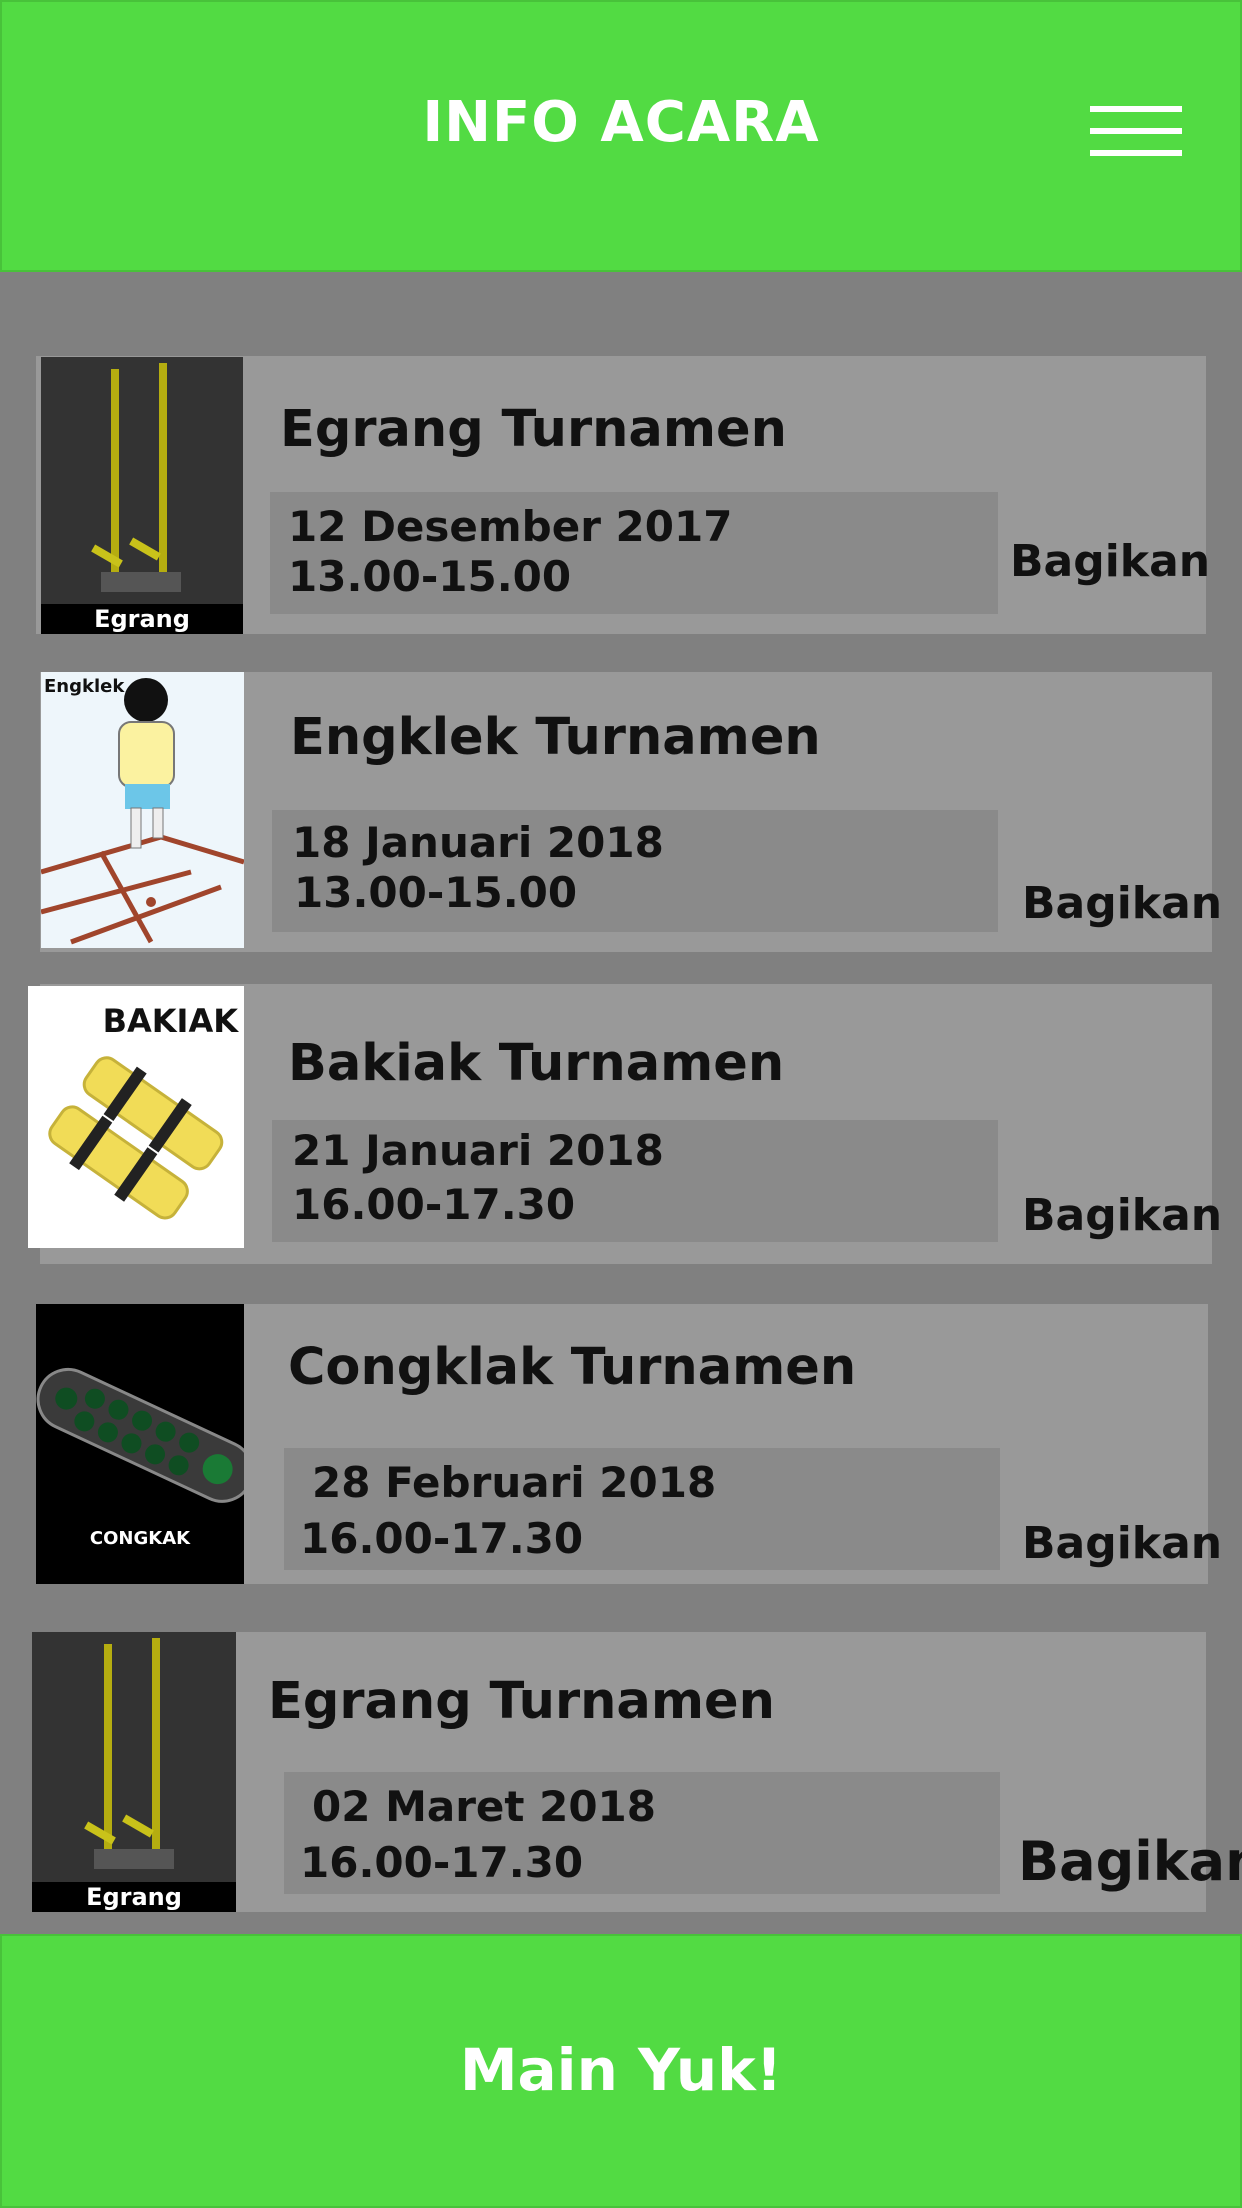 The height and width of the screenshot is (2208, 1242). I want to click on svg-text: Engklek, so click(84, 686).